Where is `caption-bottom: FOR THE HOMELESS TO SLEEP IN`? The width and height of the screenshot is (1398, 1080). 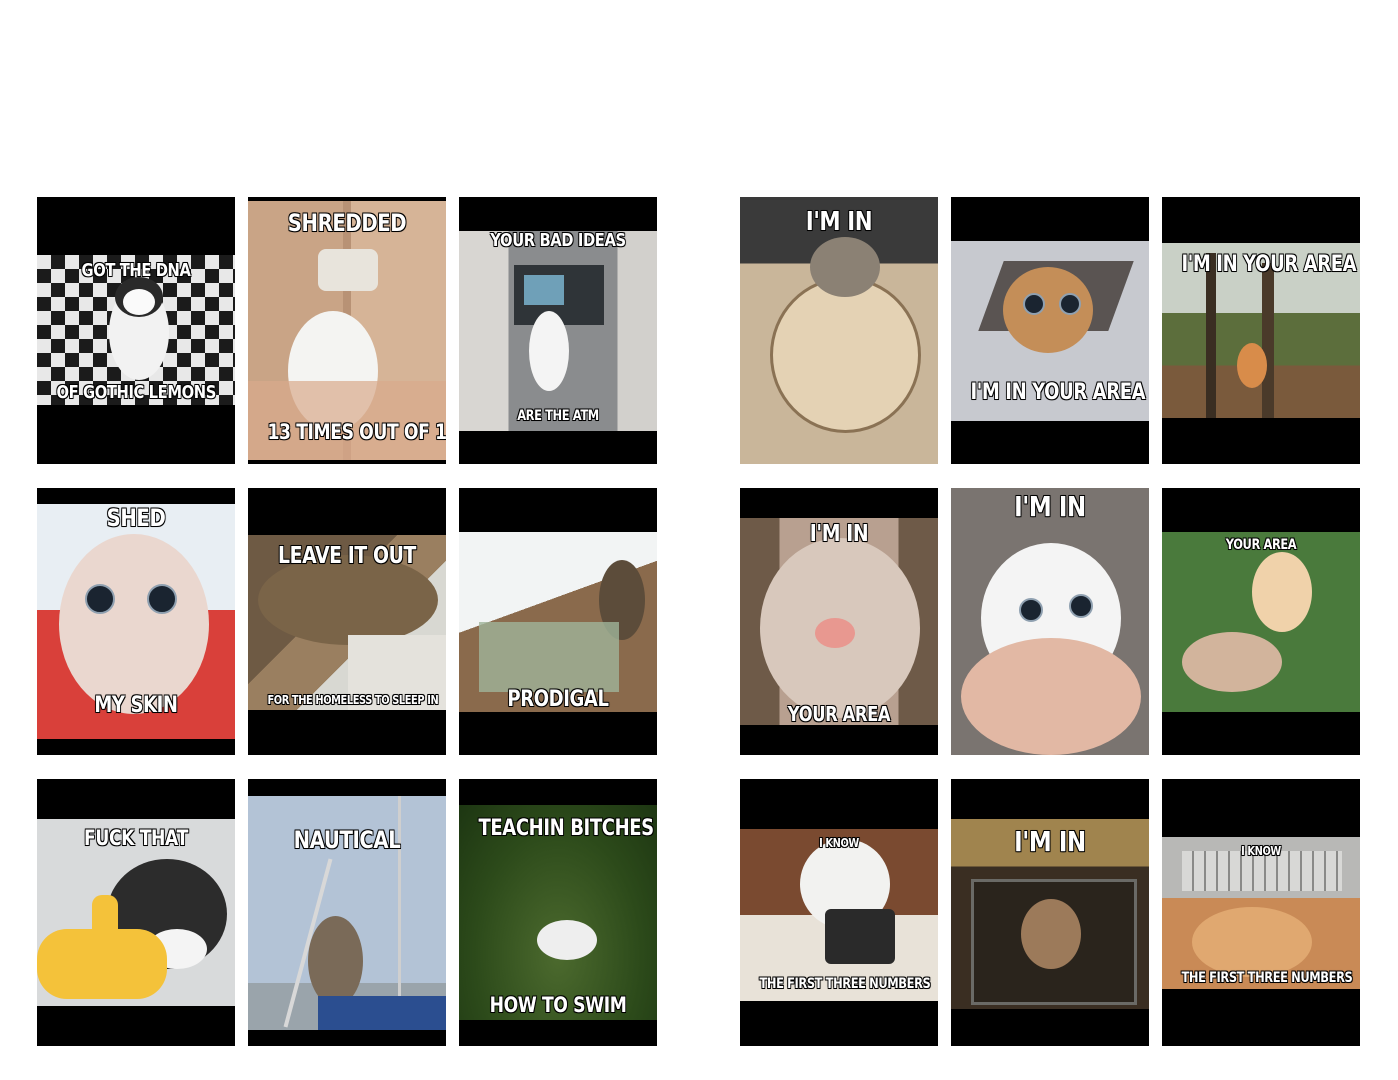 caption-bottom: FOR THE HOMELESS TO SLEEP IN is located at coordinates (353, 700).